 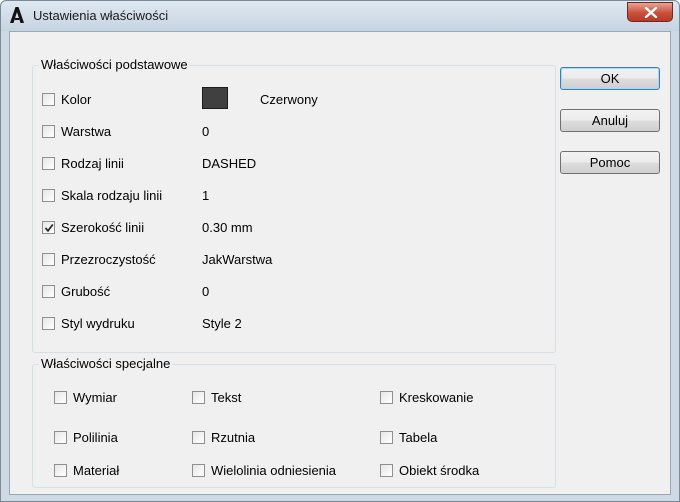 What do you see at coordinates (227, 227) in the screenshot?
I see `property-value: 0.30 mm` at bounding box center [227, 227].